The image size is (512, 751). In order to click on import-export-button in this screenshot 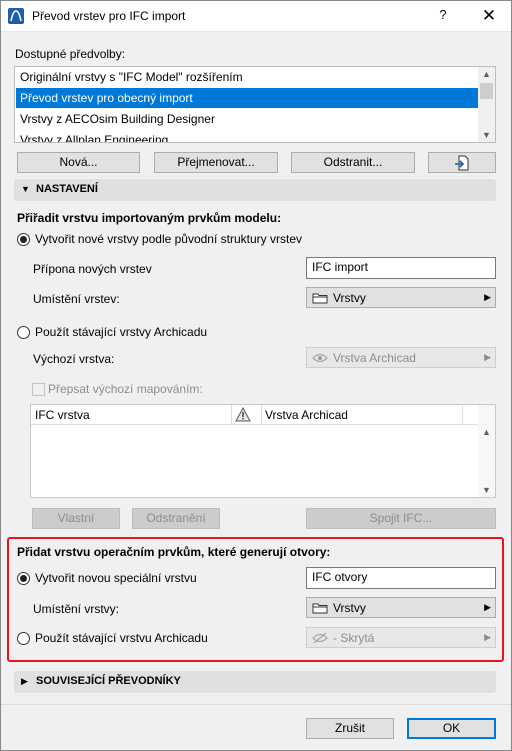, I will do `click(462, 162)`.